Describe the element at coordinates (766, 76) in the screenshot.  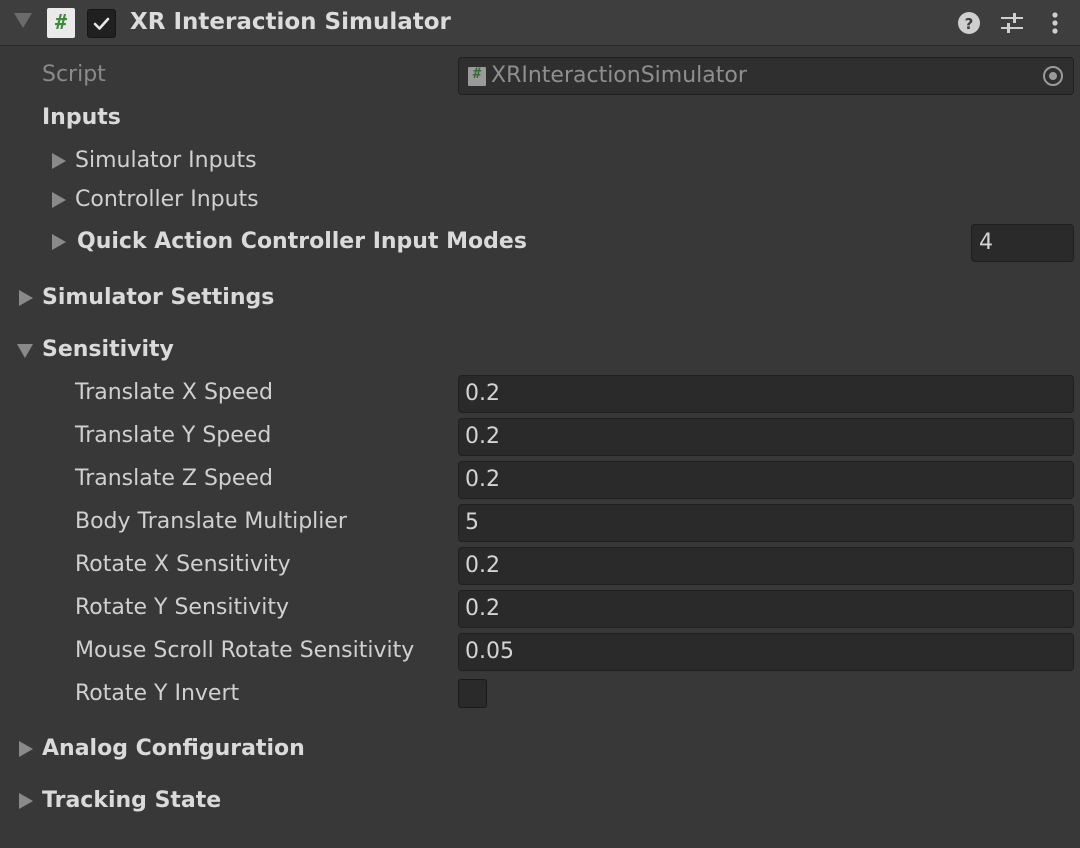
I see `script-object-field: # XRInteractionSimulator` at that location.